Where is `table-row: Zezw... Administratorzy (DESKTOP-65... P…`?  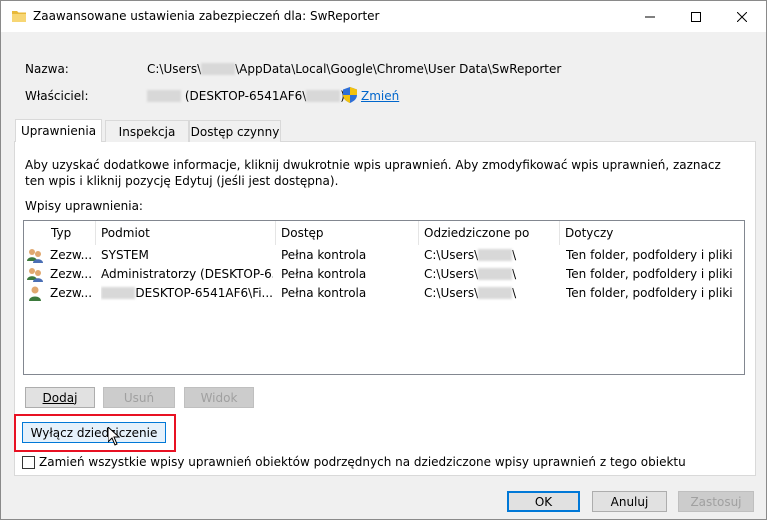 table-row: Zezw... Administratorzy (DESKTOP-65... P… is located at coordinates (384, 273).